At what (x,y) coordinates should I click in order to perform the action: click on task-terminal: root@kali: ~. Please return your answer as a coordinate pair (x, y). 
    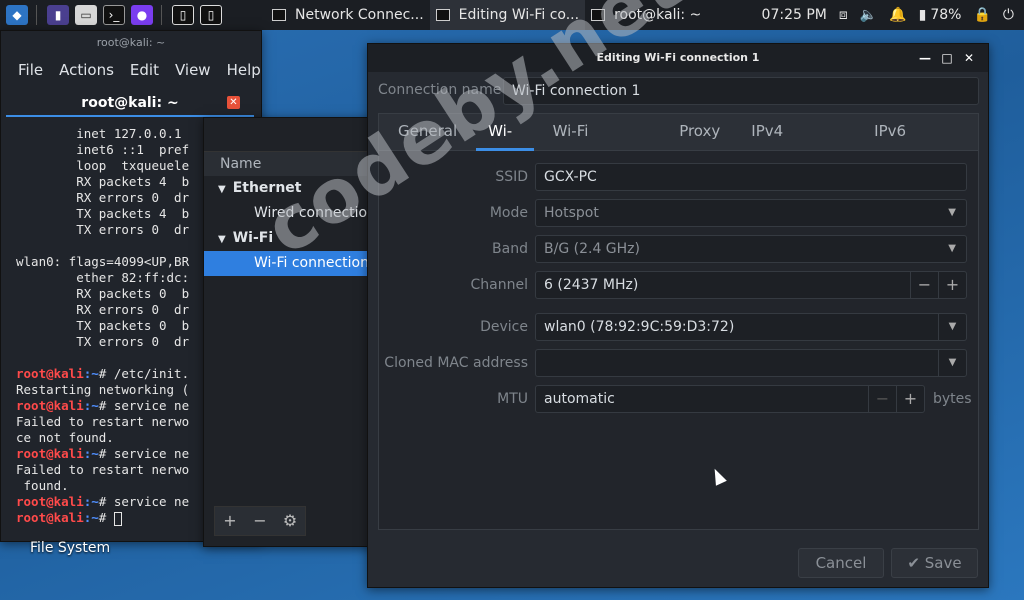
    Looking at the image, I should click on (646, 15).